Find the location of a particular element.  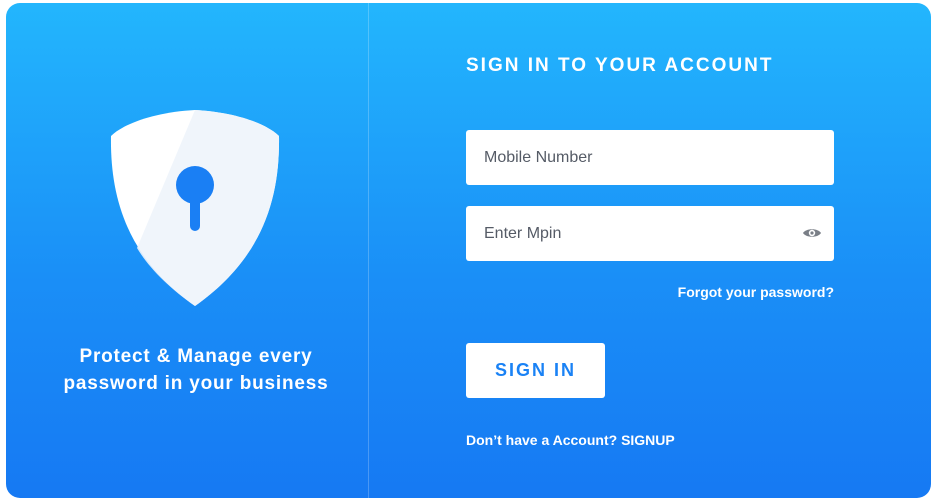

signup-prompt-text: Don’t have a Account? is located at coordinates (542, 440).